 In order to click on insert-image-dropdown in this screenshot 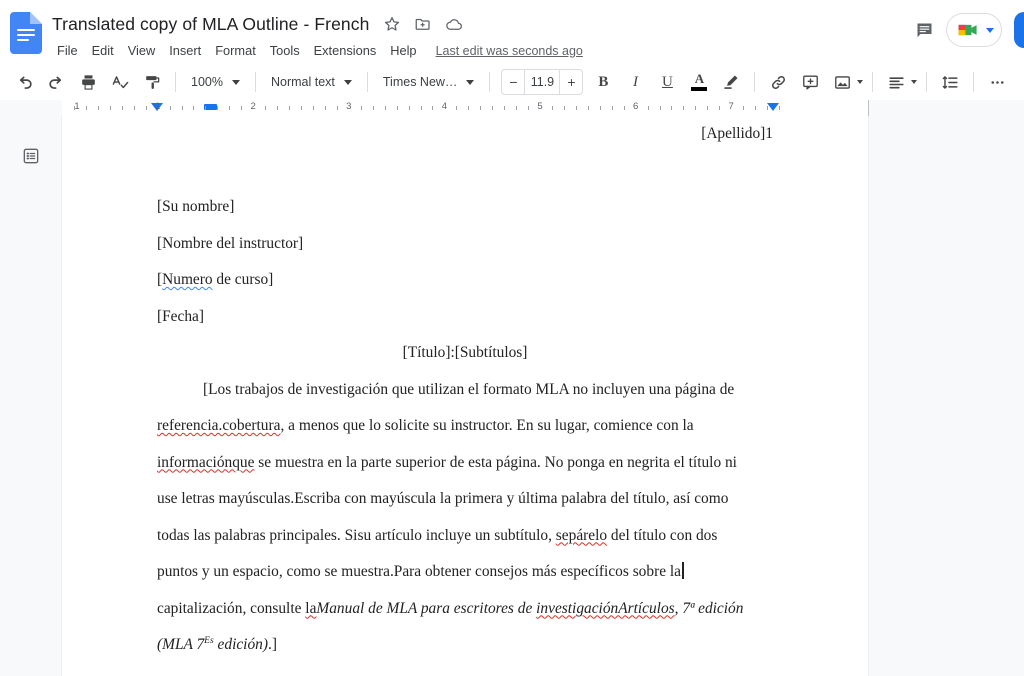, I will do `click(845, 82)`.